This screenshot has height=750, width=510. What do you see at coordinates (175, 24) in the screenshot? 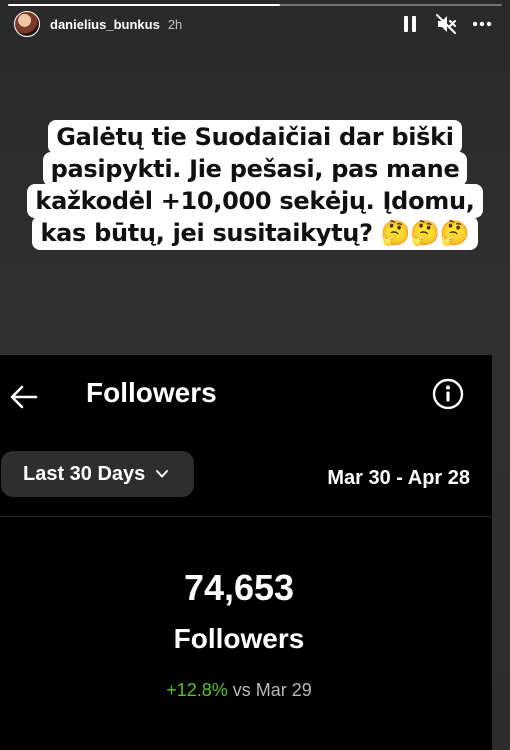
I see `post-time: 2h` at bounding box center [175, 24].